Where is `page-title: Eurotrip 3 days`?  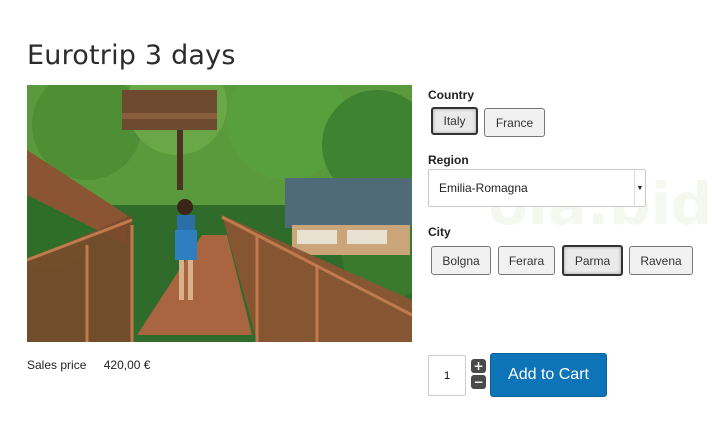 page-title: Eurotrip 3 days is located at coordinates (131, 55).